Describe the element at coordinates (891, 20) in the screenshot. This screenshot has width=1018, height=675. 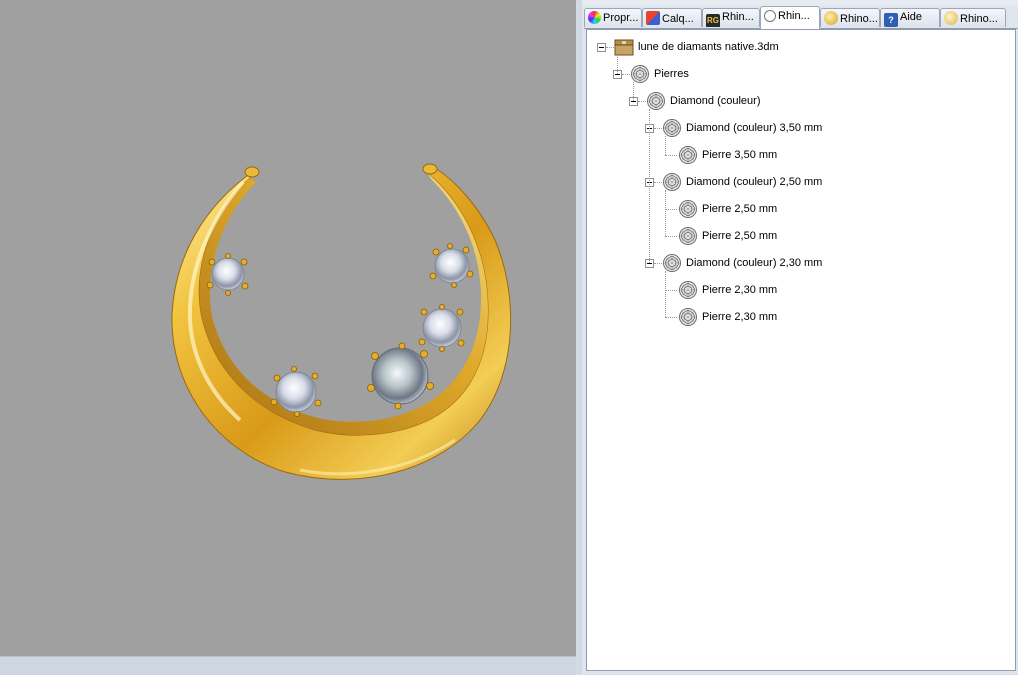
I see `help-icon: ?` at that location.